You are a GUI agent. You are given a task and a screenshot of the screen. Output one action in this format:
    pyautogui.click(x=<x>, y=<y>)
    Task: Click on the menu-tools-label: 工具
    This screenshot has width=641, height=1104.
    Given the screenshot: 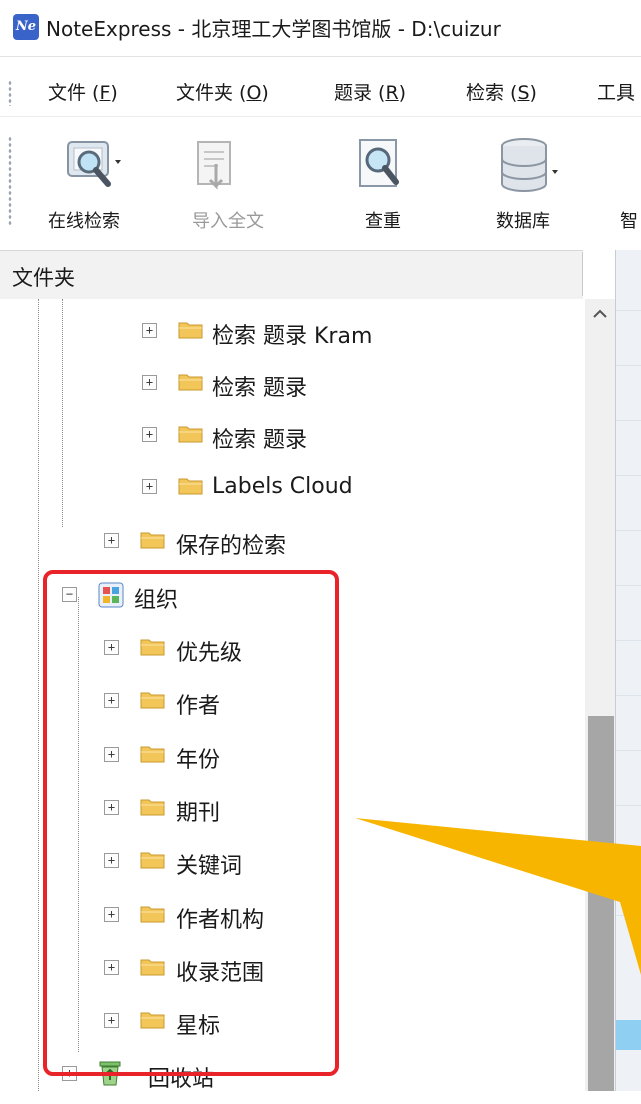 What is the action you would take?
    pyautogui.click(x=616, y=93)
    